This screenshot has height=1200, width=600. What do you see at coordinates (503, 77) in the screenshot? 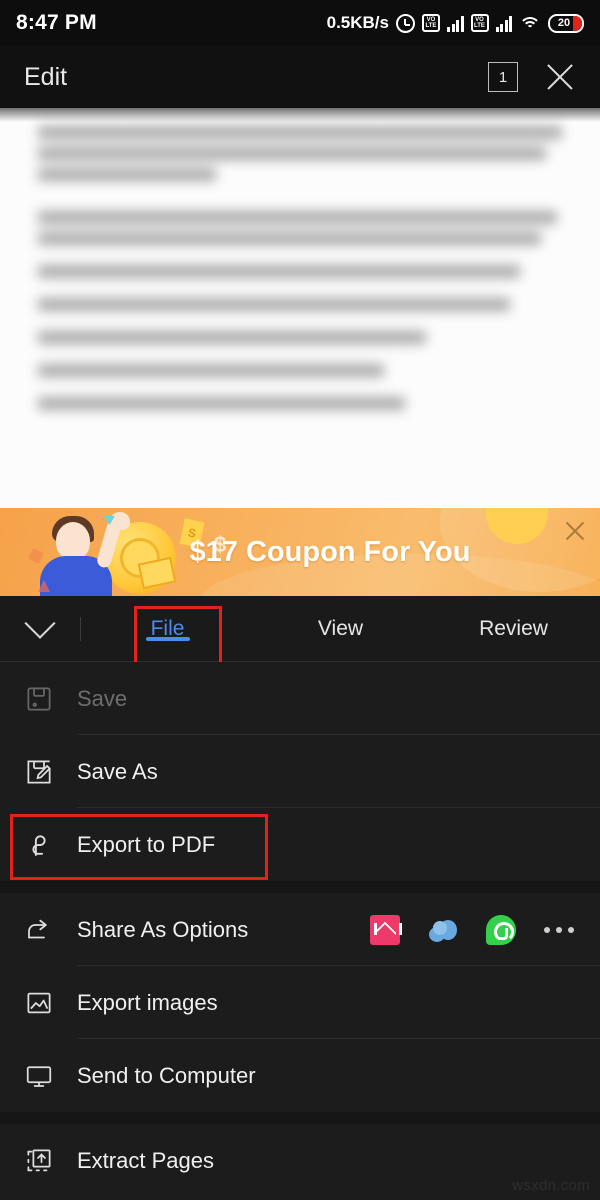
I see `page-count-badge: 1` at bounding box center [503, 77].